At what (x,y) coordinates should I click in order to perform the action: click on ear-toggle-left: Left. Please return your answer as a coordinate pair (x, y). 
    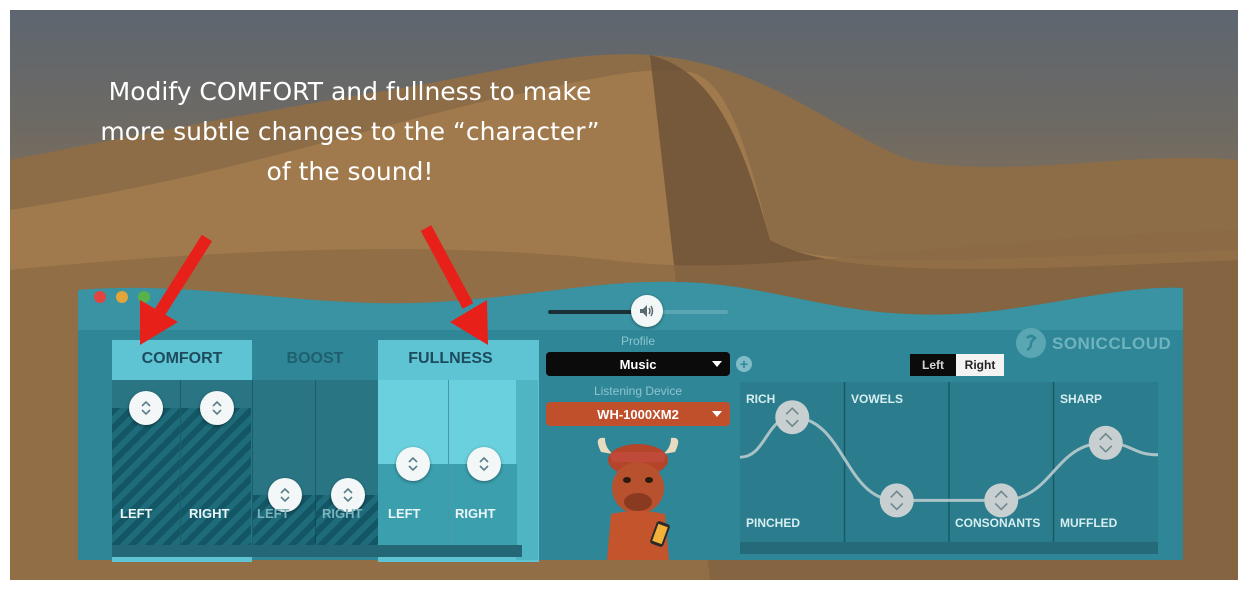
    Looking at the image, I should click on (933, 365).